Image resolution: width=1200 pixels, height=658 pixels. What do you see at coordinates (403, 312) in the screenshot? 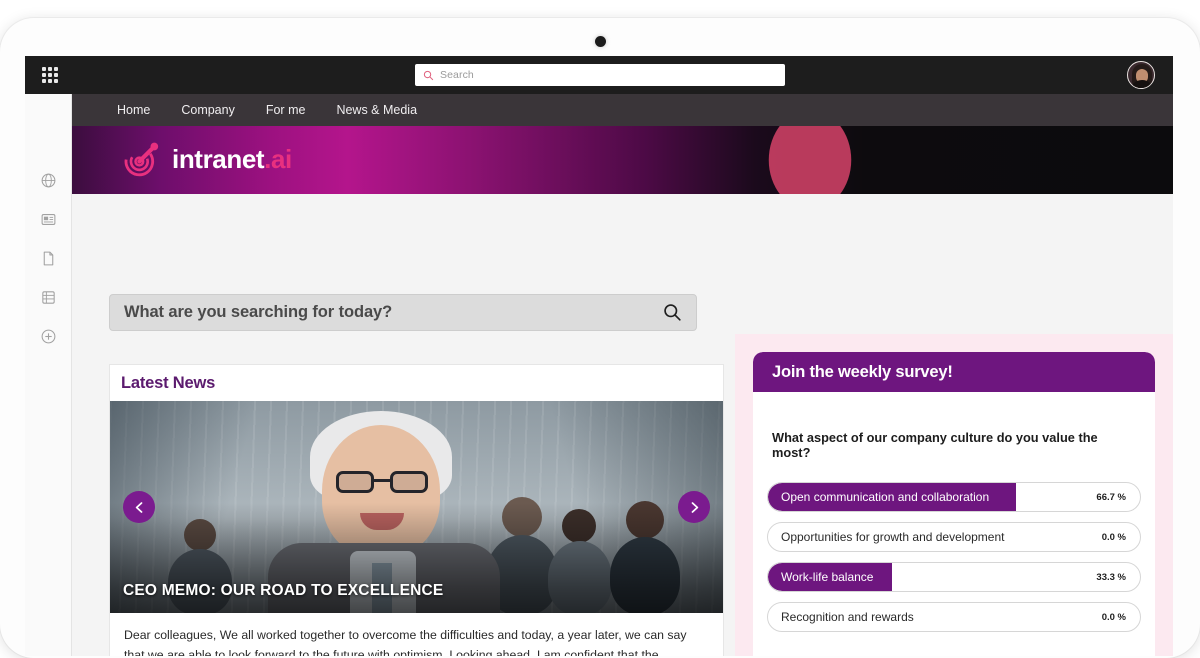
I see `hero-search-input: What are you searching for today?` at bounding box center [403, 312].